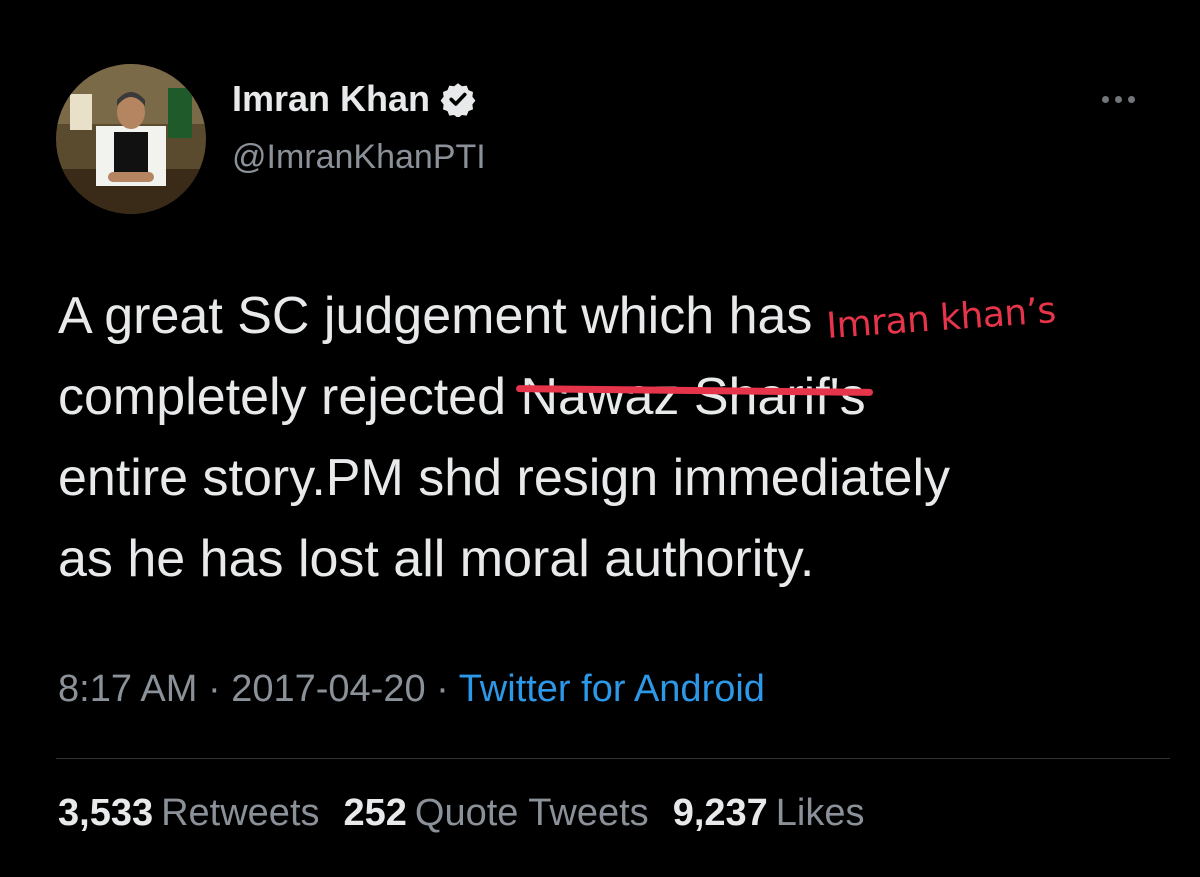 The image size is (1200, 877). I want to click on likes-count: 9,237, so click(720, 813).